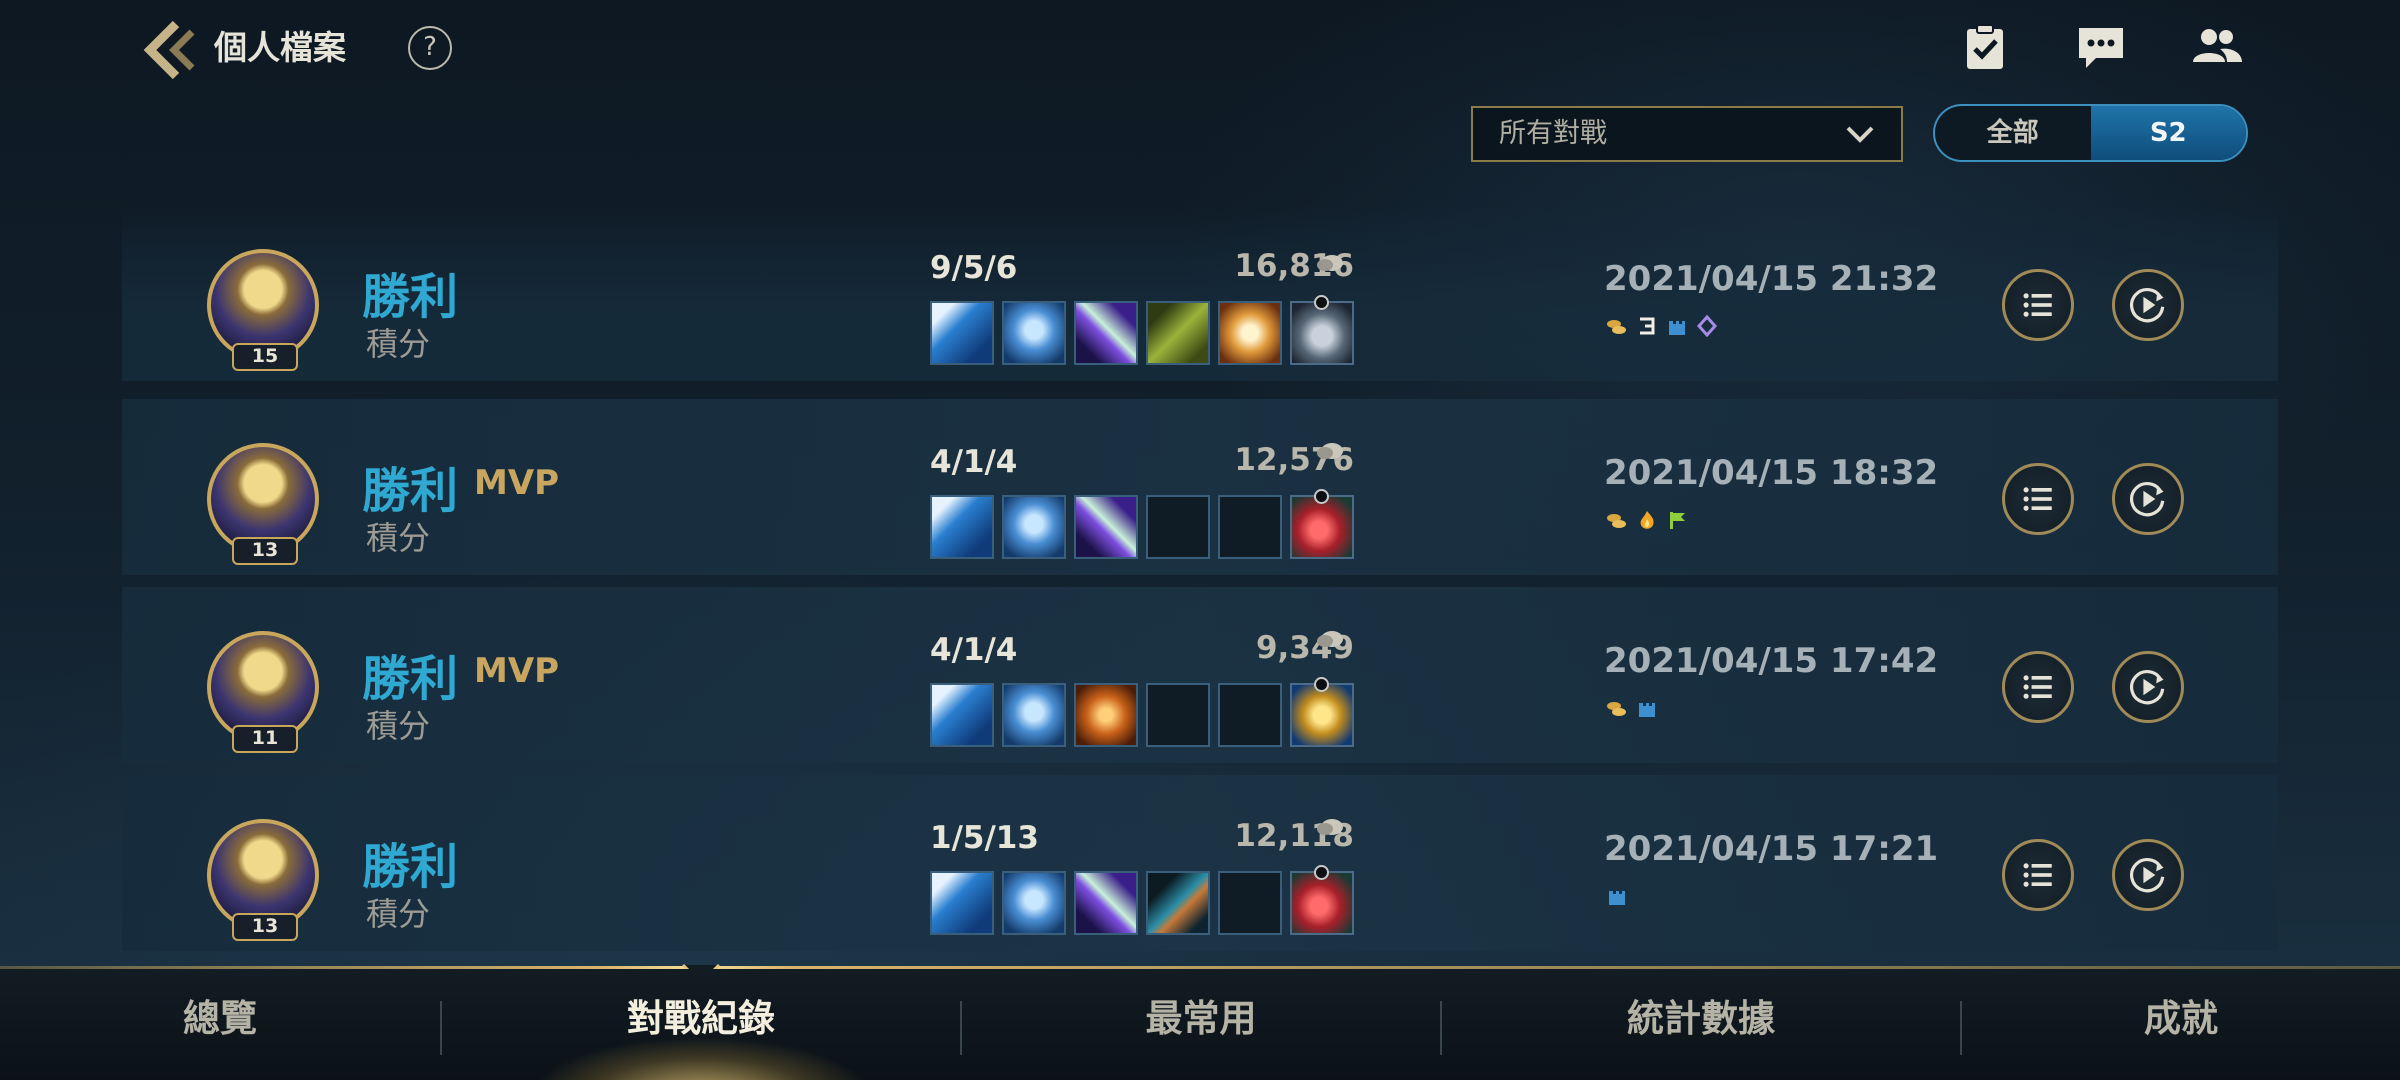 This screenshot has width=2400, height=1080. Describe the element at coordinates (2168, 133) in the screenshot. I see `season-option-s2: S2` at that location.